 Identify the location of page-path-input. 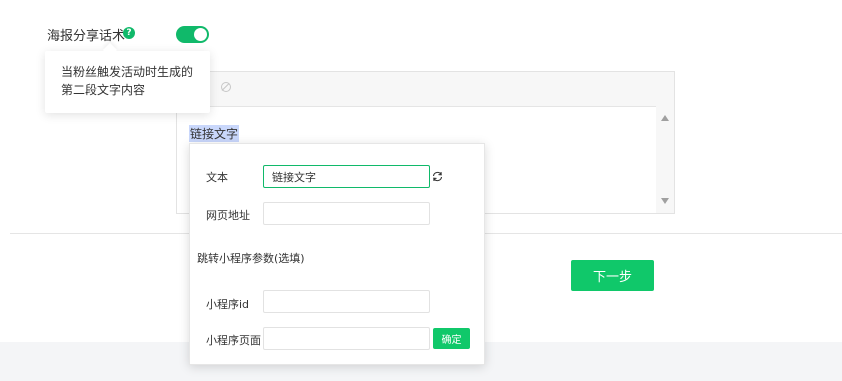
(346, 338).